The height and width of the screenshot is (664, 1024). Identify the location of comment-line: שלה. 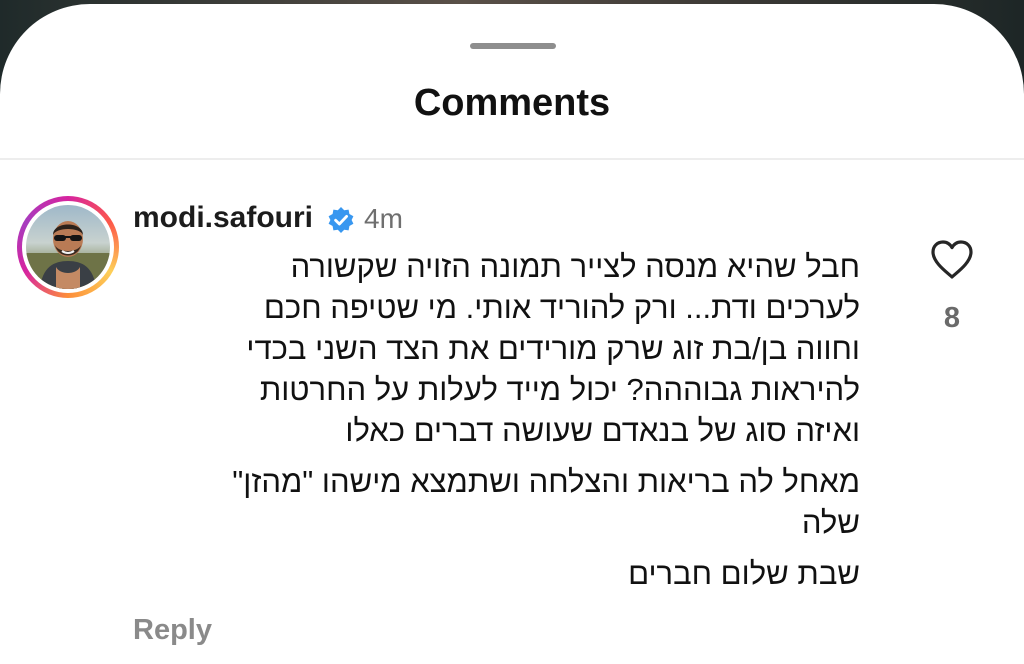
(830, 522).